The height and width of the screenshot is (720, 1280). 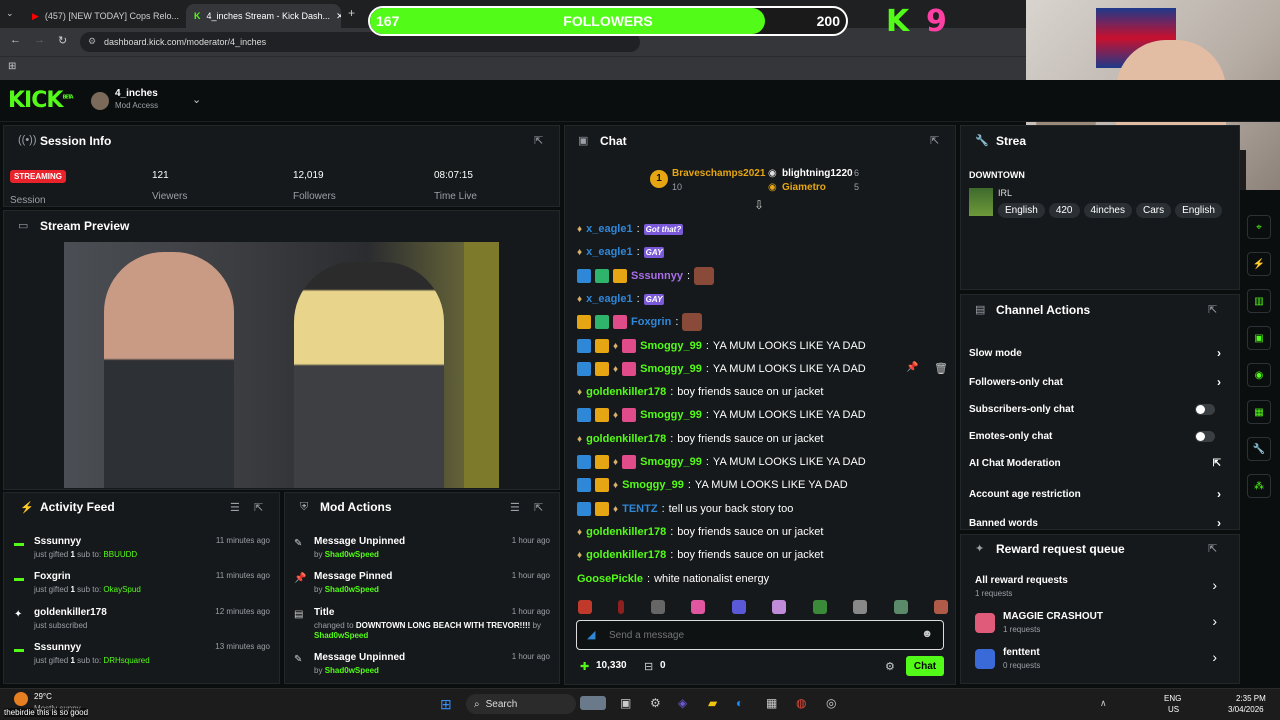 What do you see at coordinates (591, 634) in the screenshot?
I see `chat-identity-icon: ◢` at bounding box center [591, 634].